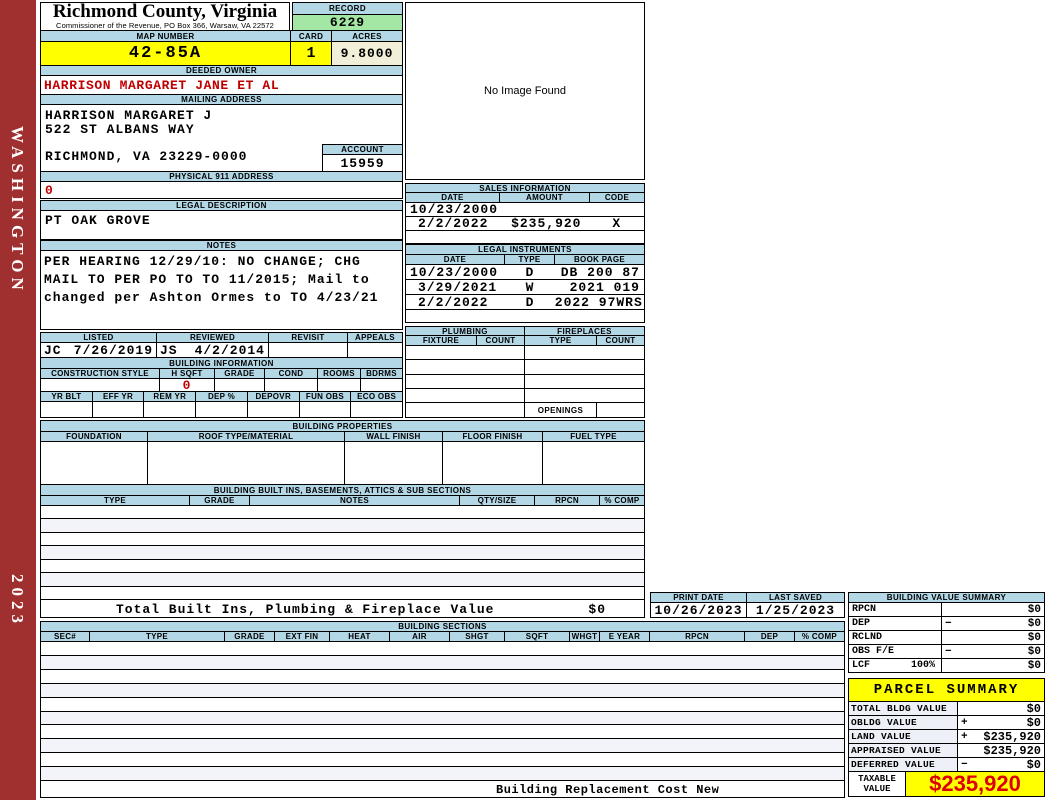 The height and width of the screenshot is (800, 1050). Describe the element at coordinates (747, 610) in the screenshot. I see `print-info-value-row: 10/26/2023 1/25/2023` at that location.